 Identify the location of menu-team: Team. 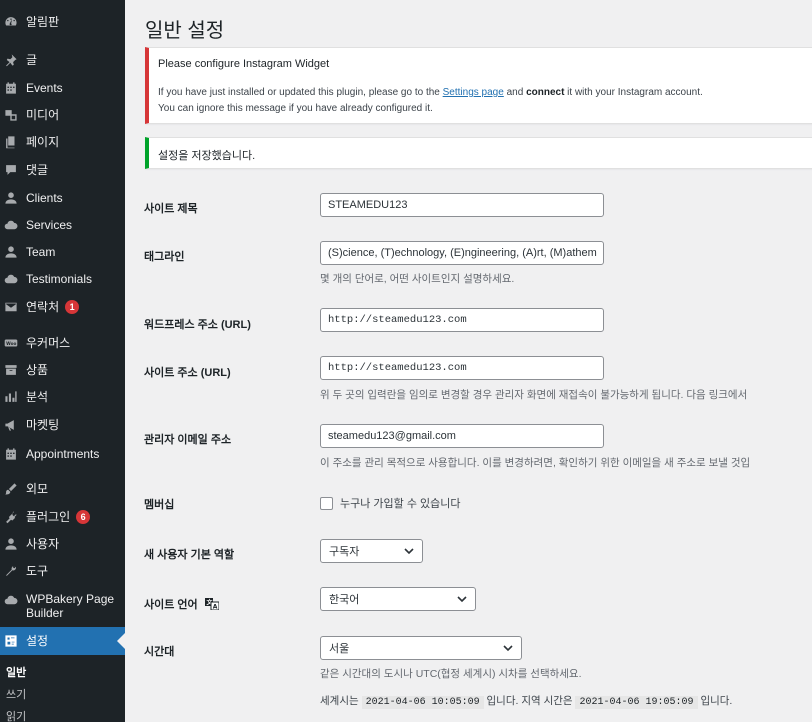
(62, 252).